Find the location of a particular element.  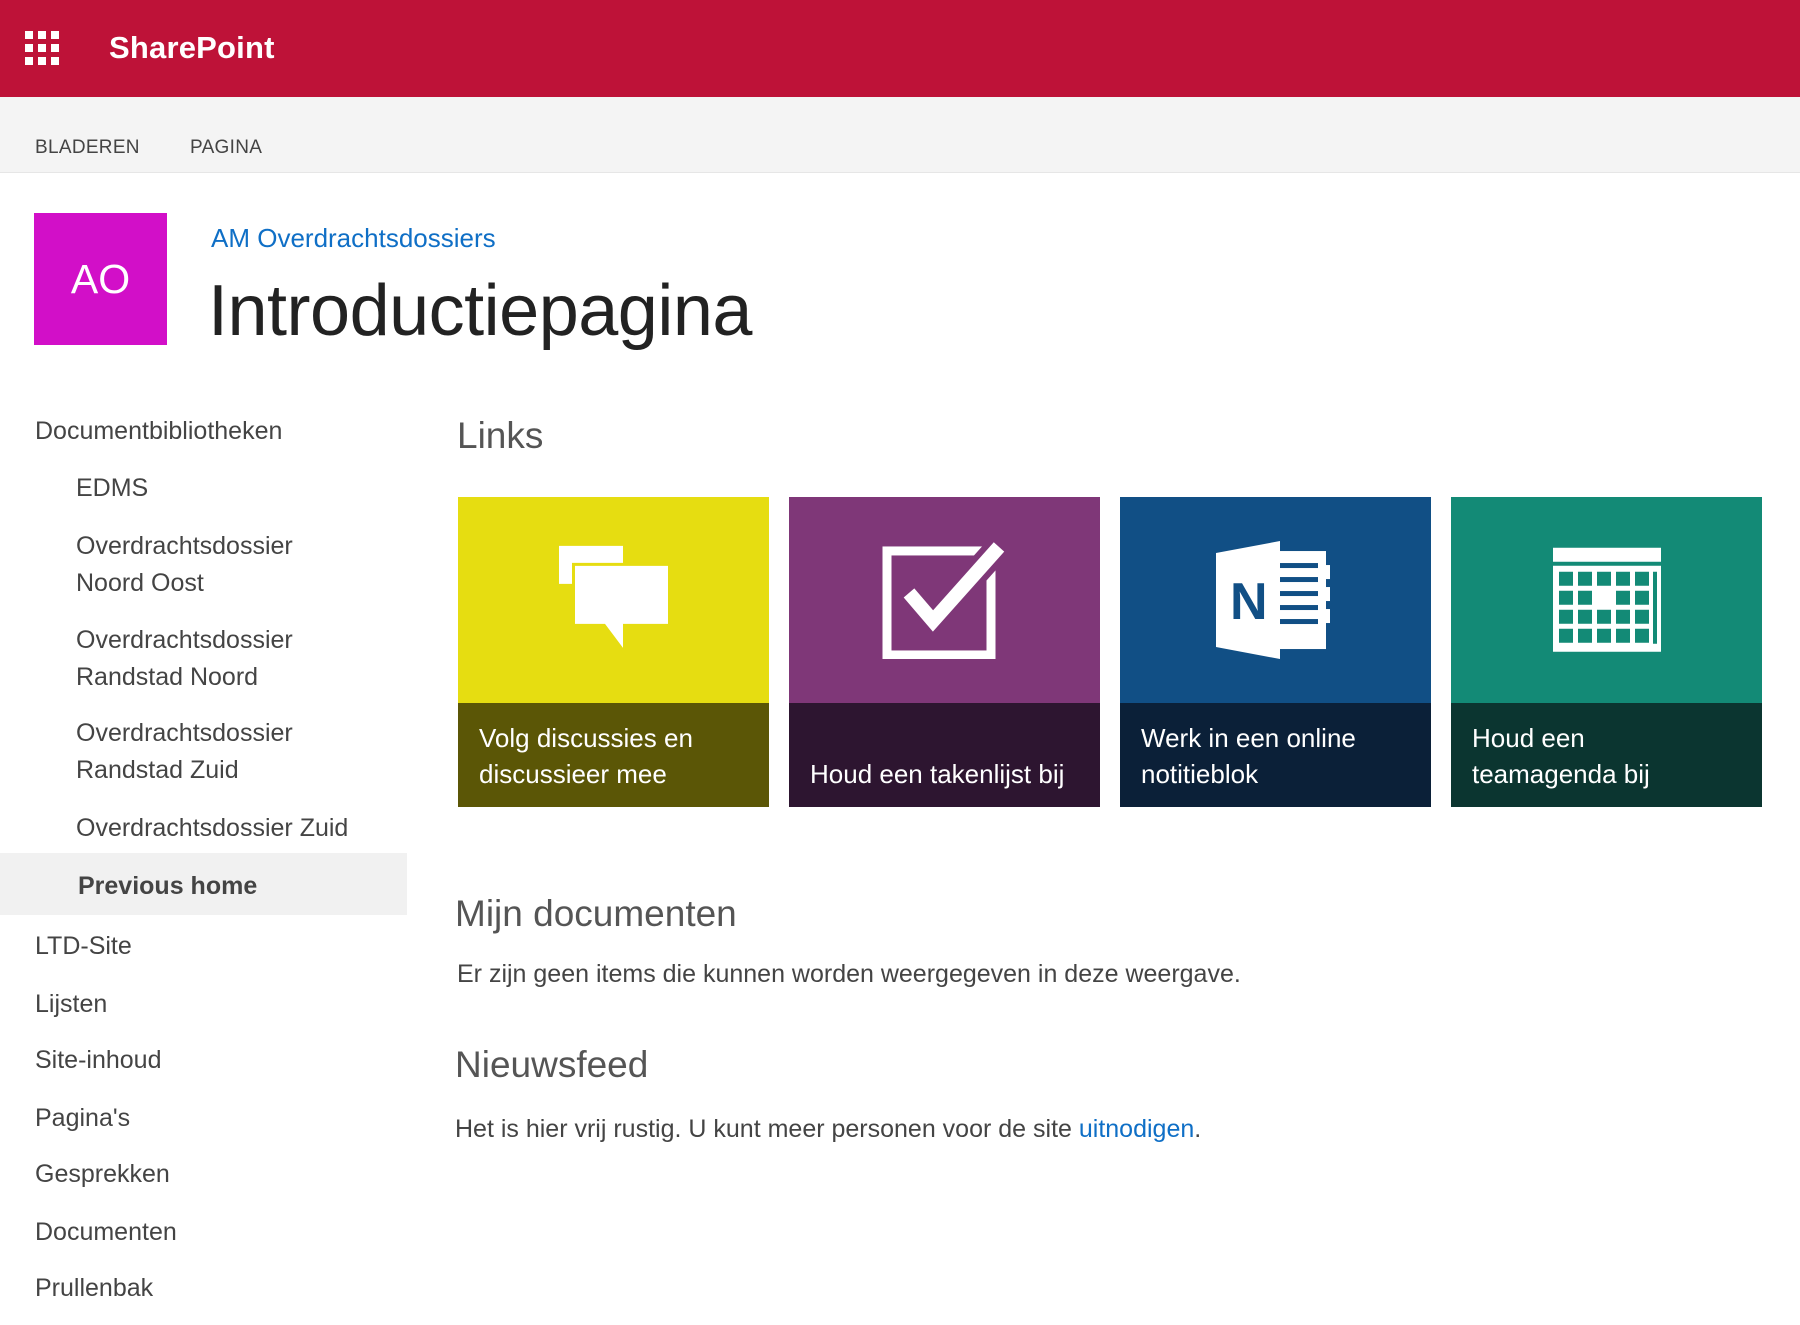

site-logo: AO is located at coordinates (100, 279).